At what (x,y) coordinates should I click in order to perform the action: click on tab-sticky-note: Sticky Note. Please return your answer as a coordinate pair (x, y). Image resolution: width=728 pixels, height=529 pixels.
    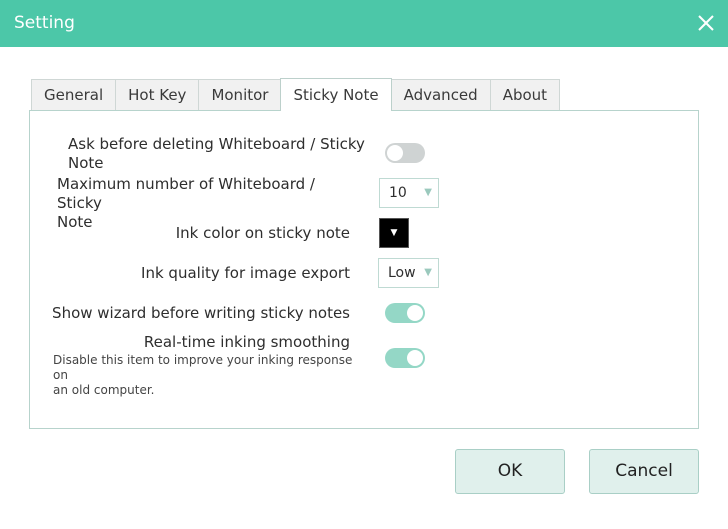
    Looking at the image, I should click on (336, 94).